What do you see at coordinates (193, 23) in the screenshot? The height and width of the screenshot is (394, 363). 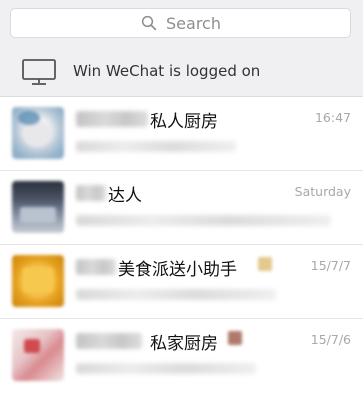 I see `search-label: Search` at bounding box center [193, 23].